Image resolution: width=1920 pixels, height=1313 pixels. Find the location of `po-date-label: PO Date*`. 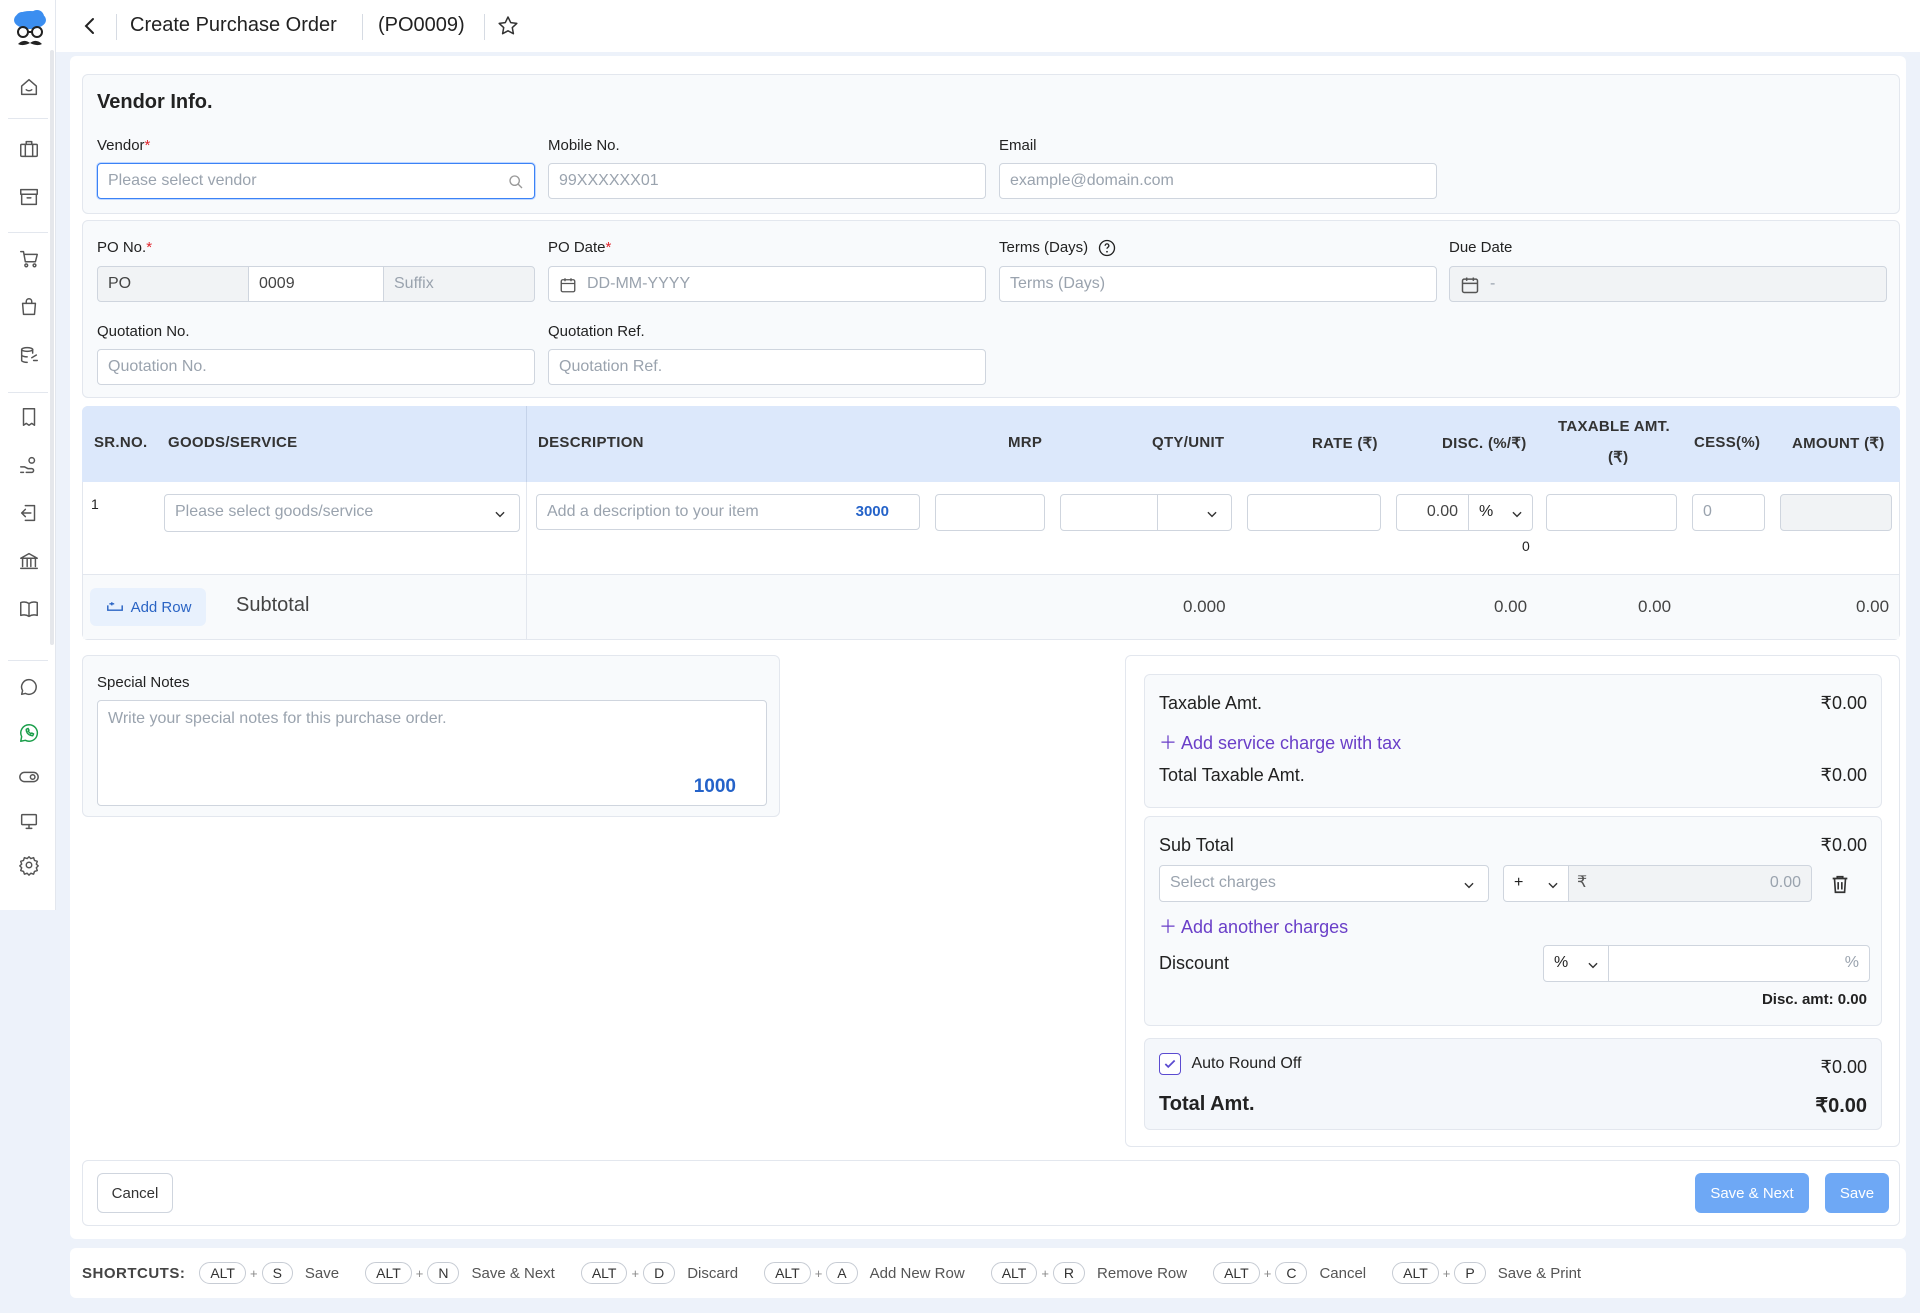

po-date-label: PO Date* is located at coordinates (580, 247).